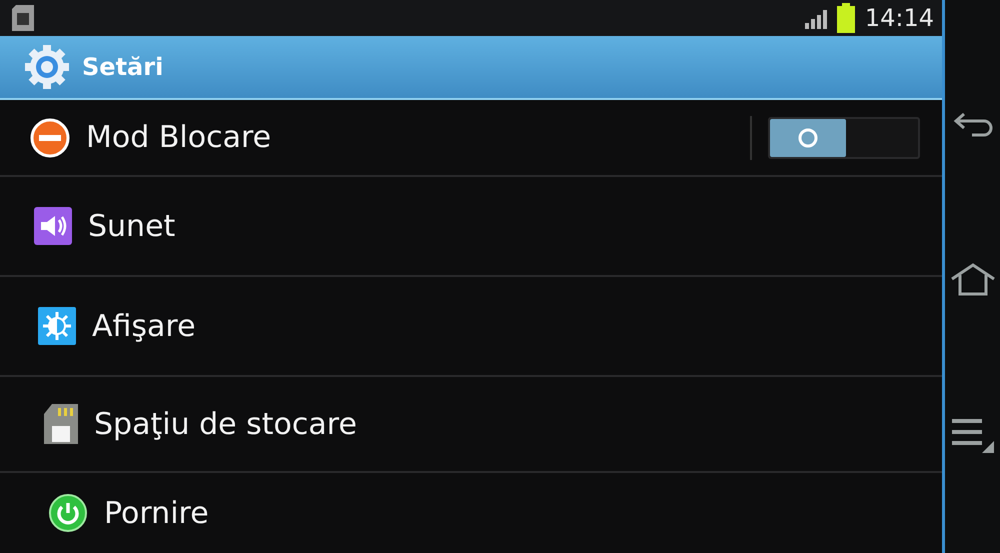 The height and width of the screenshot is (553, 1000). Describe the element at coordinates (973, 434) in the screenshot. I see `menu-icon` at that location.